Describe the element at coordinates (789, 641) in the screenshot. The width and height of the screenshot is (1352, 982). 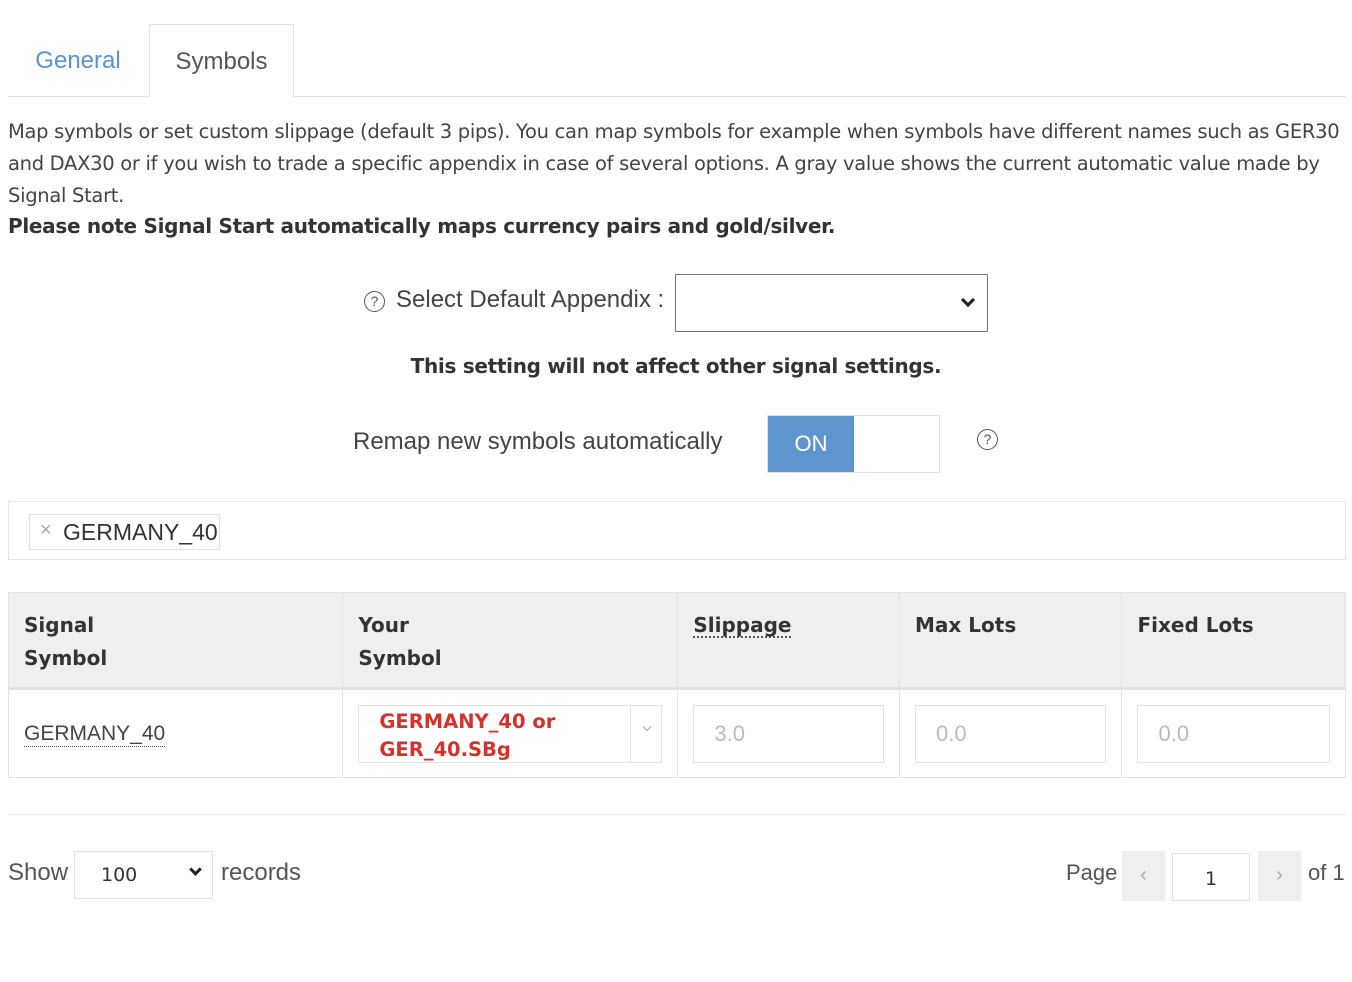
I see `header-slippage: Slippage` at that location.